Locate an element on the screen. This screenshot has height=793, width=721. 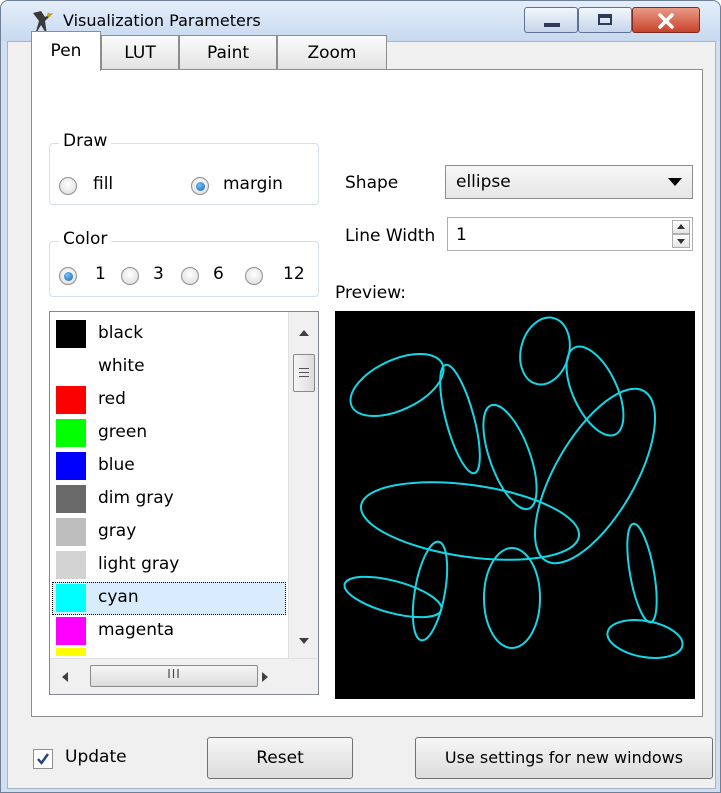
list-item: gray is located at coordinates (169, 532).